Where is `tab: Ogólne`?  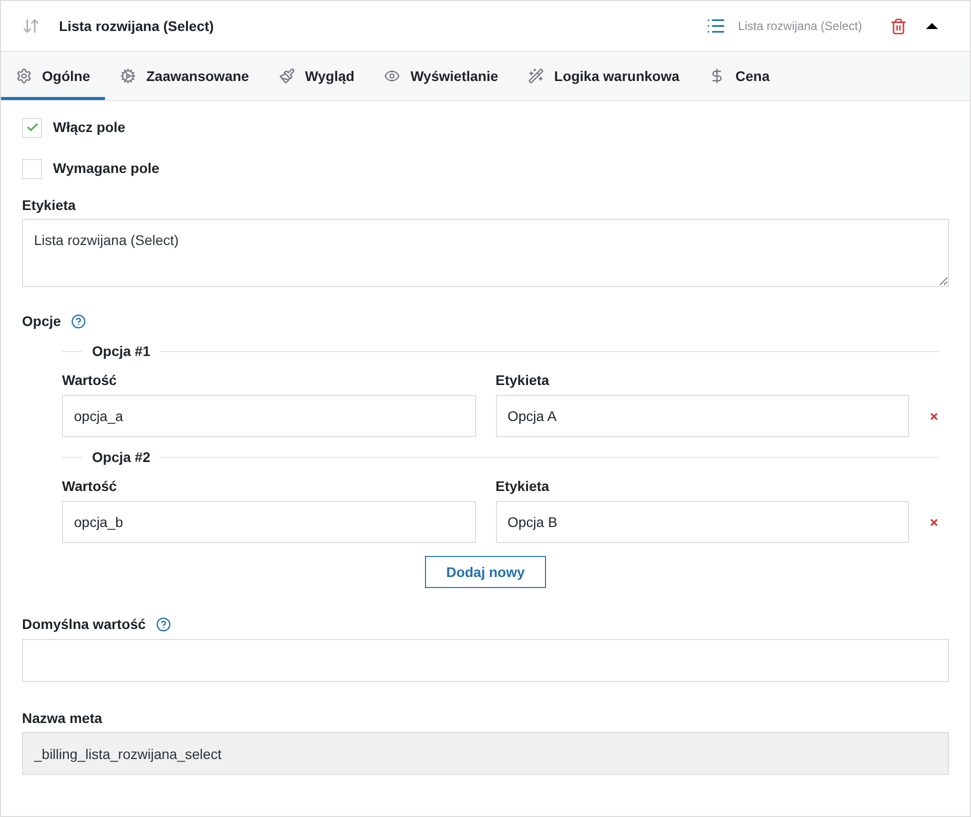
tab: Ogólne is located at coordinates (53, 76).